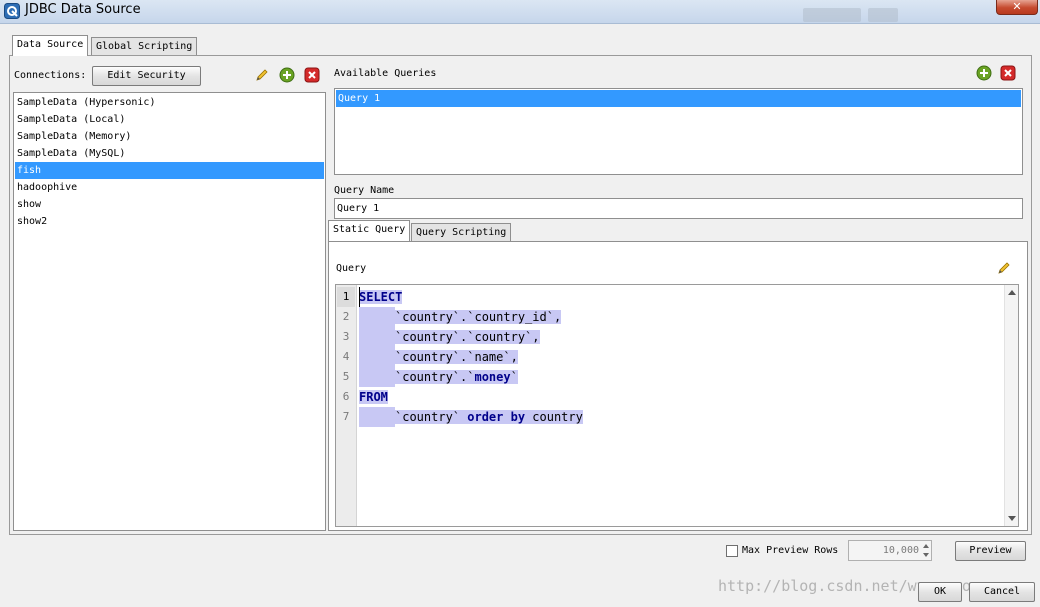 This screenshot has height=607, width=1040. I want to click on connection-list-item: SampleData (Hypersonic), so click(169, 102).